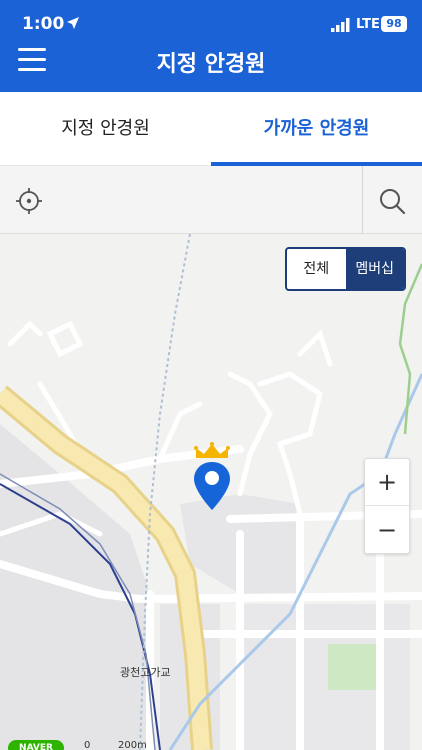 This screenshot has width=422, height=750. I want to click on tab-bar: 지정 안경원 가까운 안경원, so click(211, 129).